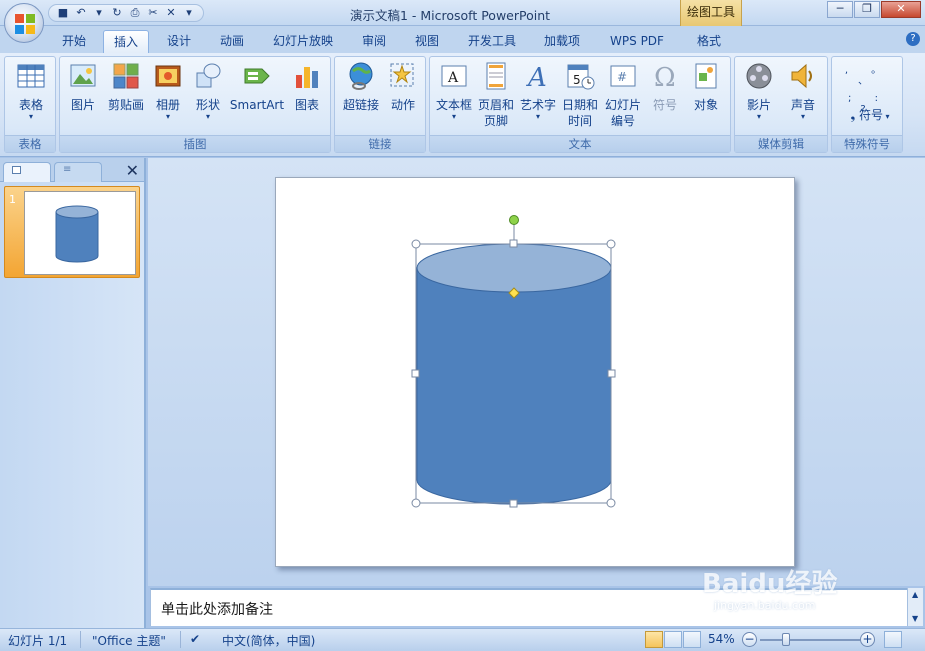  I want to click on slide-number-button: # 幻灯片编号, so click(623, 95).